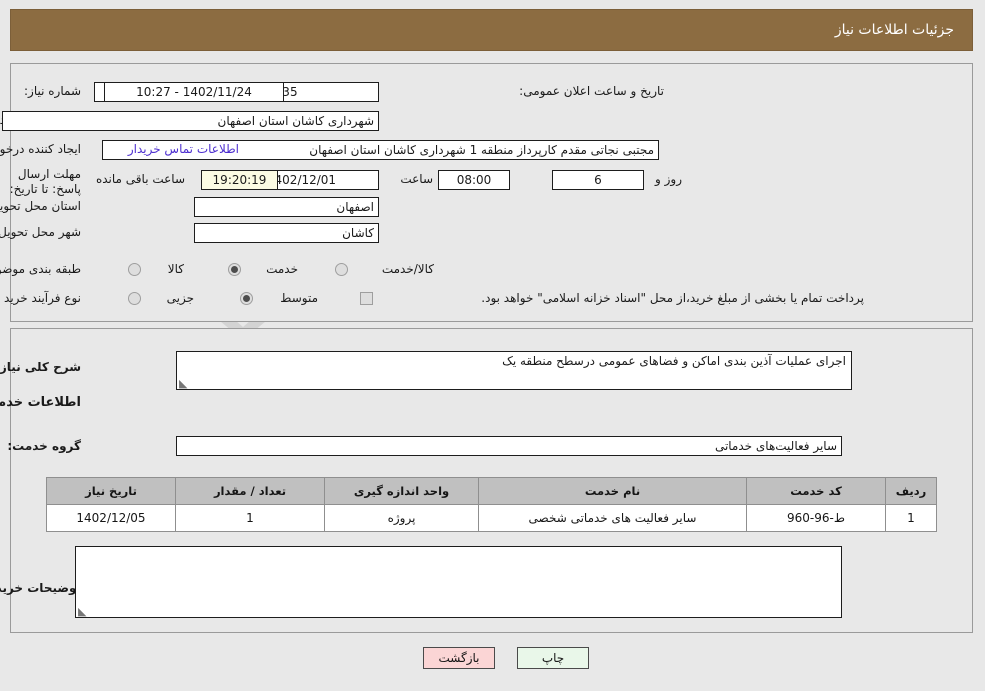  I want to click on countdown-value: 19:20:19, so click(240, 180).